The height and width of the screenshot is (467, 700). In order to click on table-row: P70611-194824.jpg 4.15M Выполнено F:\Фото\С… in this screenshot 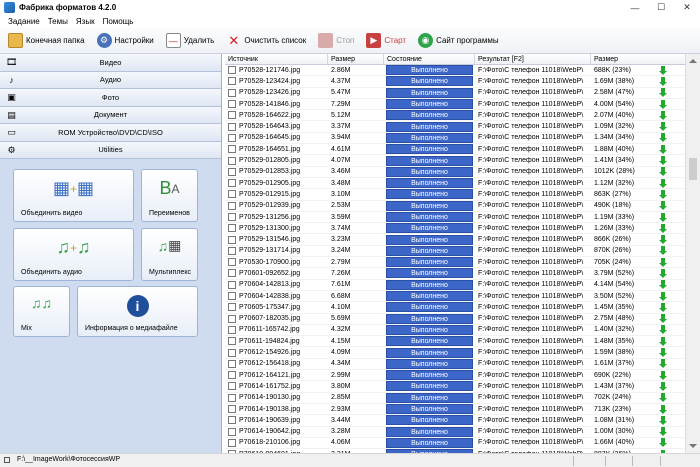, I will do `click(455, 342)`.